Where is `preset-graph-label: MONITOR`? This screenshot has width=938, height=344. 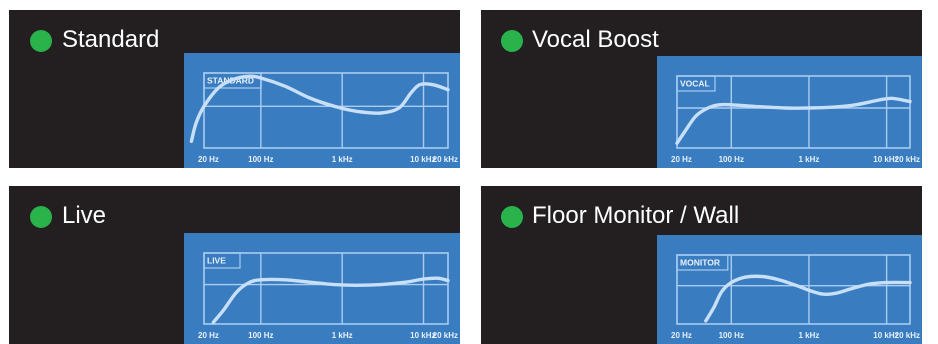
preset-graph-label: MONITOR is located at coordinates (700, 263).